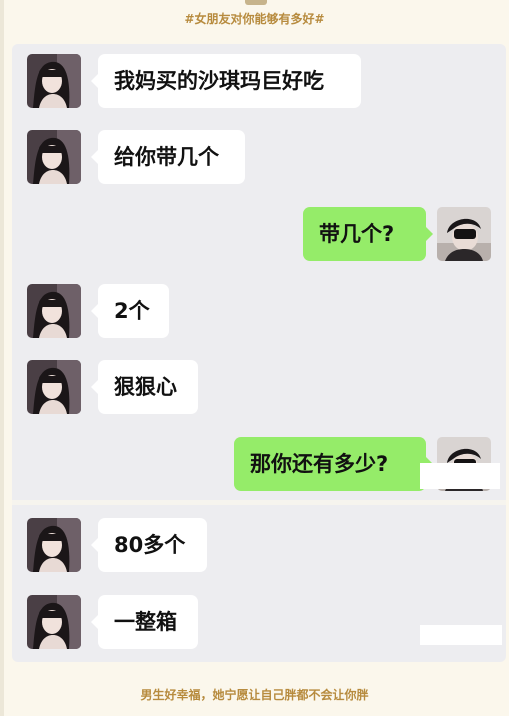 This screenshot has height=716, width=509. I want to click on footer-caption: 男生好幸福，她宁愿让自己胖都不会让你胖, so click(254, 695).